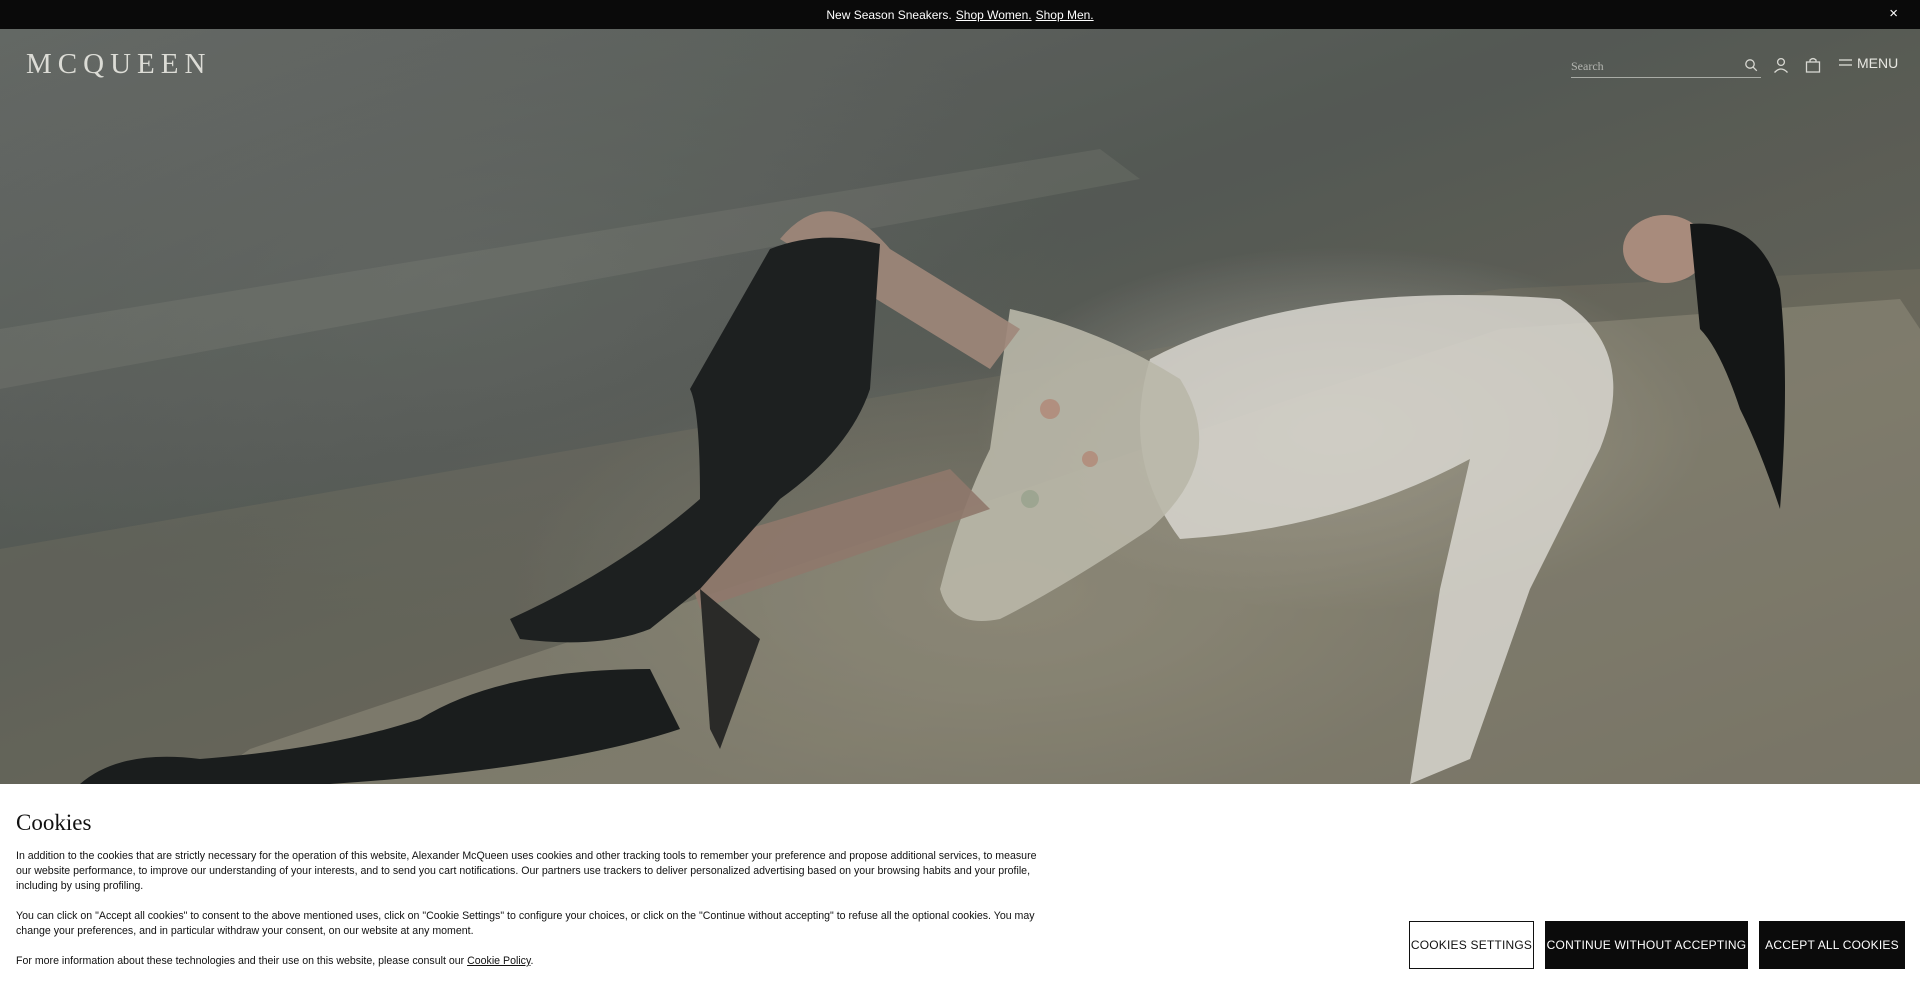  I want to click on menu-button: MENU, so click(1868, 63).